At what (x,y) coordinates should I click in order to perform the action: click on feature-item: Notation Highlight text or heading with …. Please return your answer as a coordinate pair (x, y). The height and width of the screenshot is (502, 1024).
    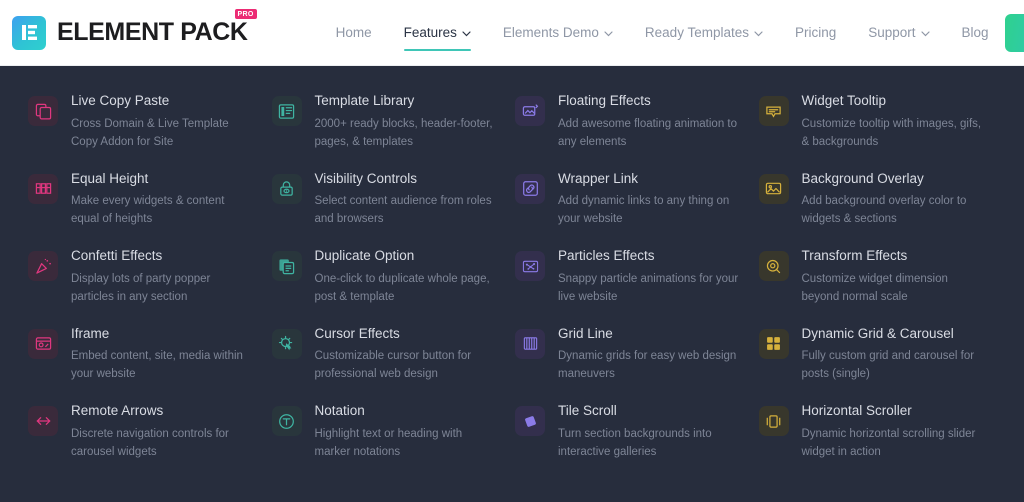
    Looking at the image, I should click on (385, 432).